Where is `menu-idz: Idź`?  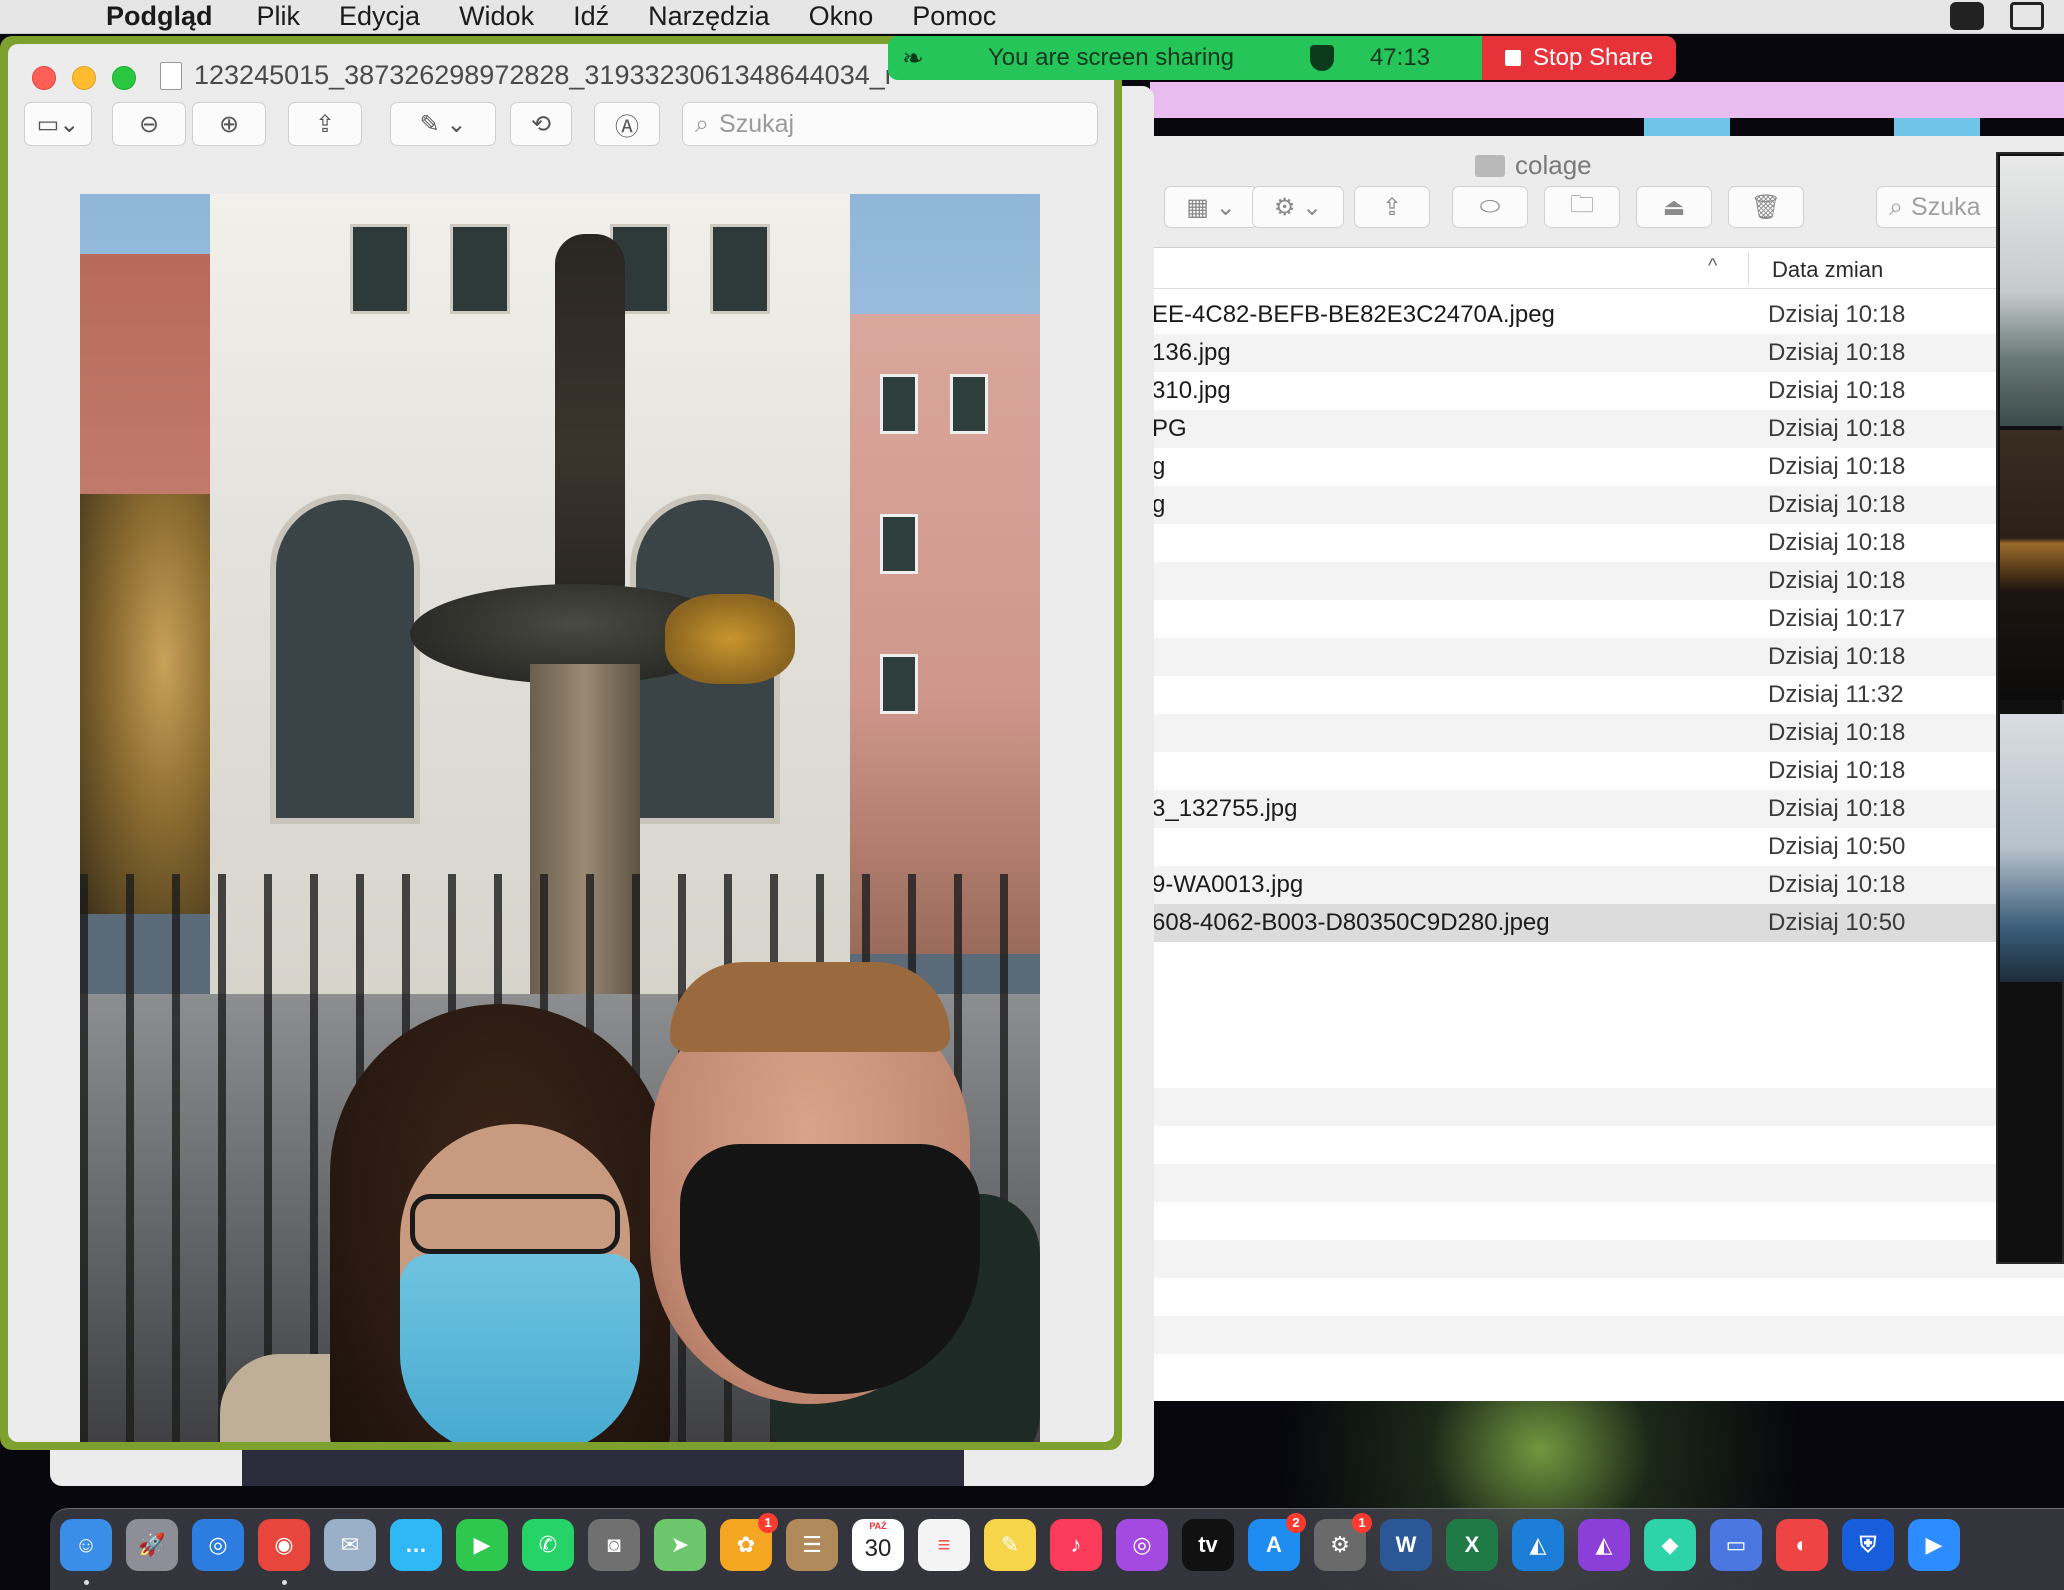 menu-idz: Idź is located at coordinates (591, 16).